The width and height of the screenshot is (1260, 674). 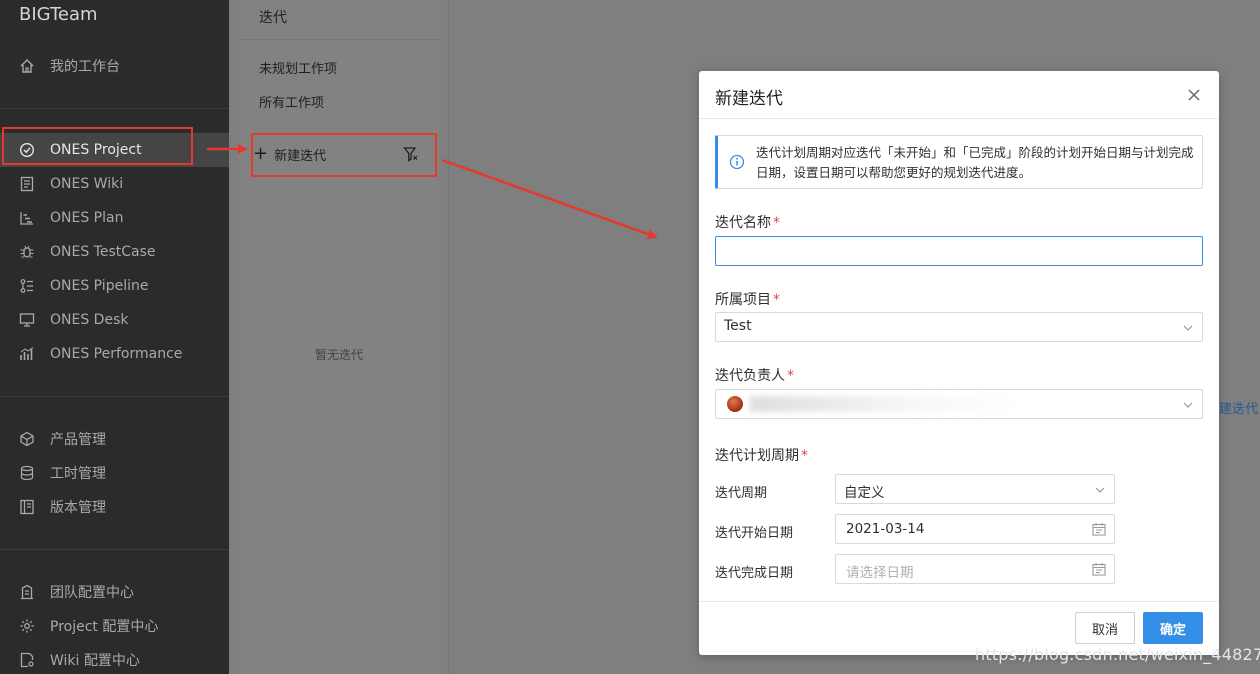 I want to click on nav-ones-testcase: ONES TestCase, so click(x=114, y=252).